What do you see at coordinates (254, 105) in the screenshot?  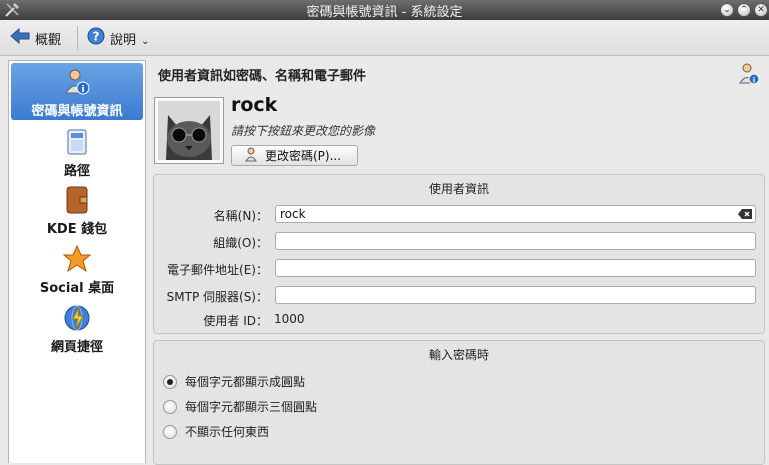 I see `username: rock` at bounding box center [254, 105].